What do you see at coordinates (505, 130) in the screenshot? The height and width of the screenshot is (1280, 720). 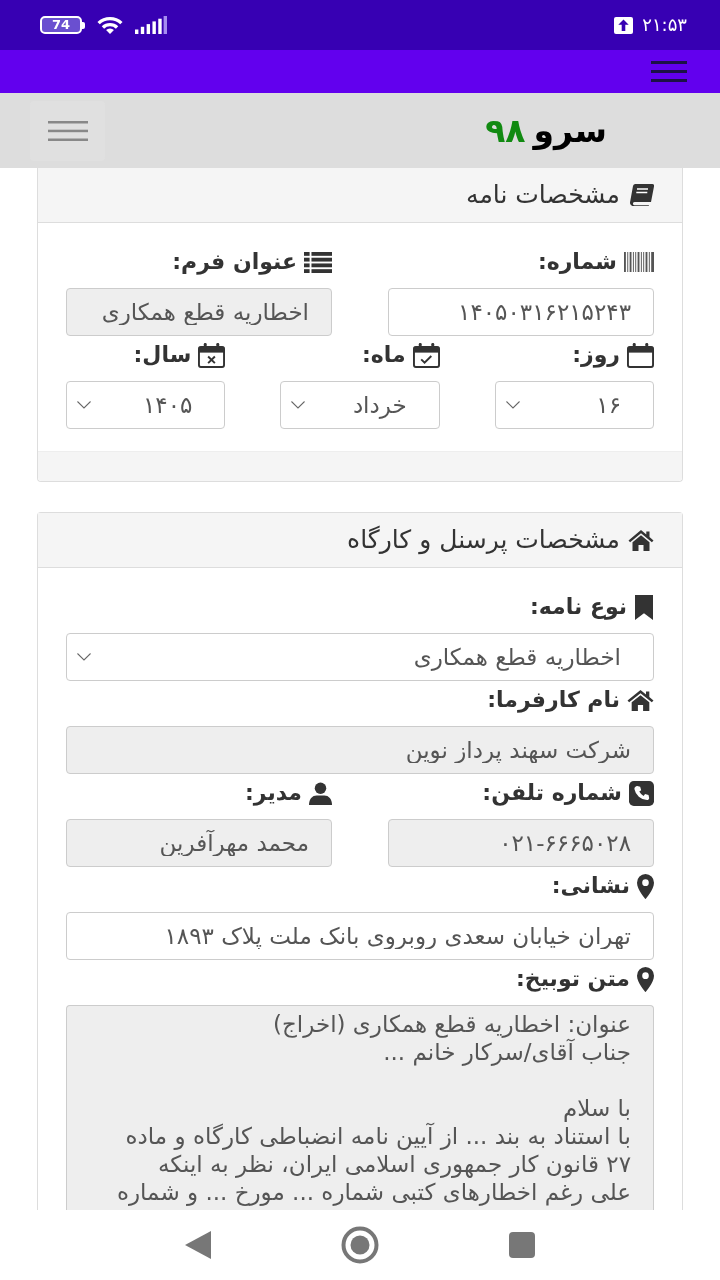 I see `app-logo-number: ۹۸` at bounding box center [505, 130].